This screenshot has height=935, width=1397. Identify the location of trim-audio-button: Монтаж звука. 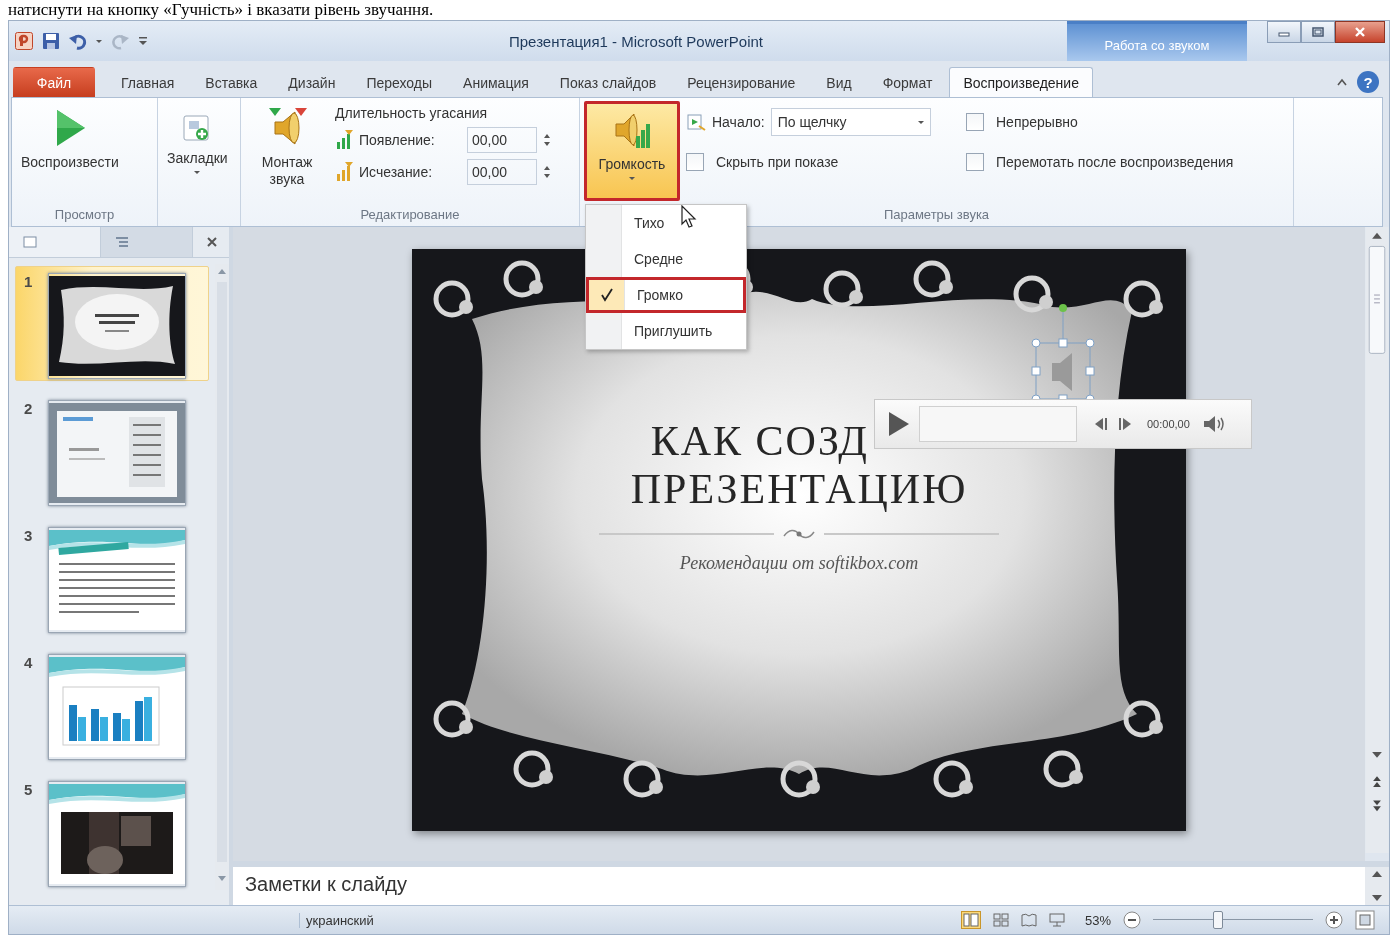
(287, 146).